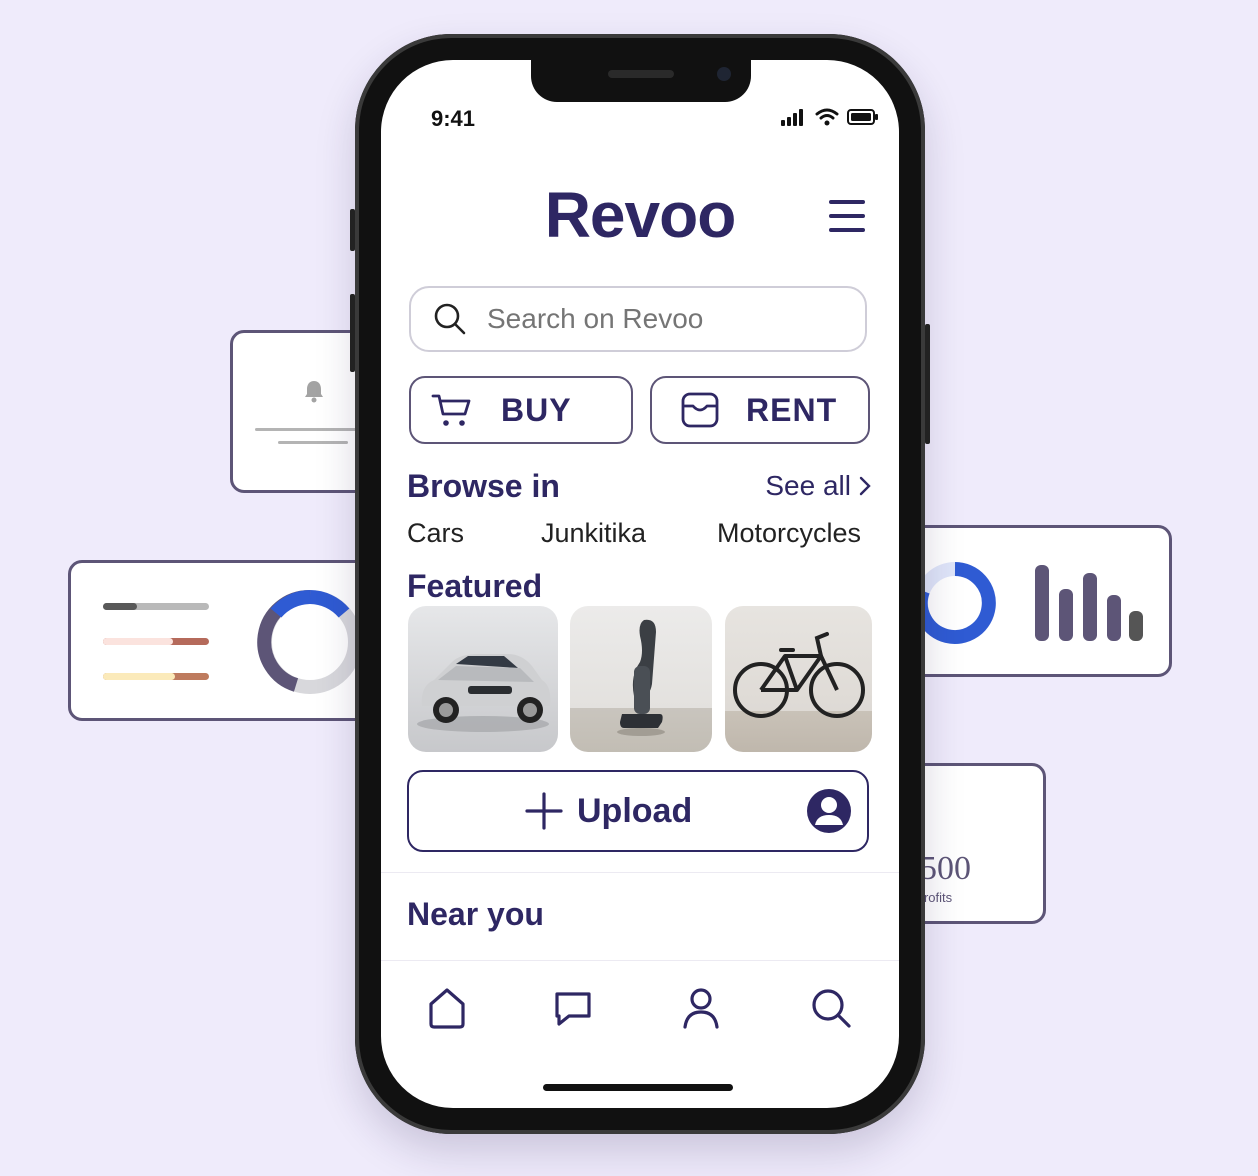 The image size is (1258, 1176). I want to click on upload-button: Upload, so click(638, 811).